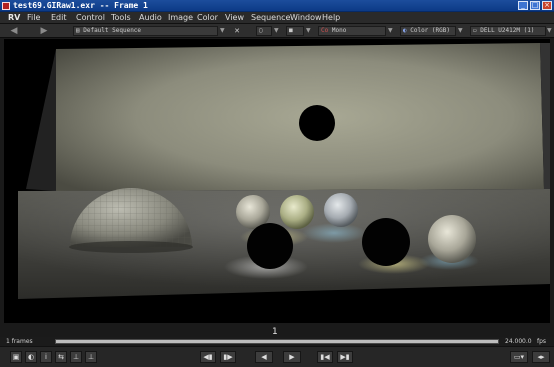  Describe the element at coordinates (291, 30) in the screenshot. I see `background-swatch-icon: ■` at that location.